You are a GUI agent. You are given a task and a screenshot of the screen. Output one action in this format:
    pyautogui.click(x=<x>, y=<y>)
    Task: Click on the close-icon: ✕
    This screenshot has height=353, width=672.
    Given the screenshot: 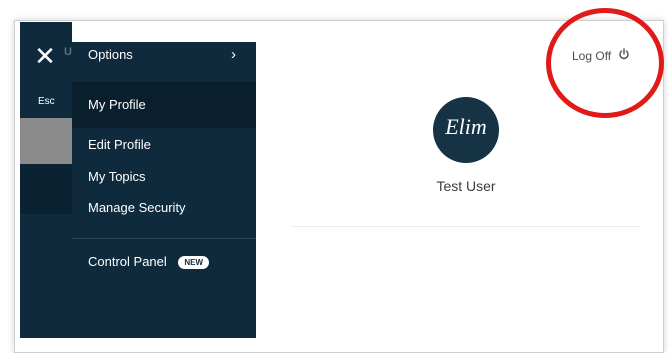 What is the action you would take?
    pyautogui.click(x=45, y=57)
    